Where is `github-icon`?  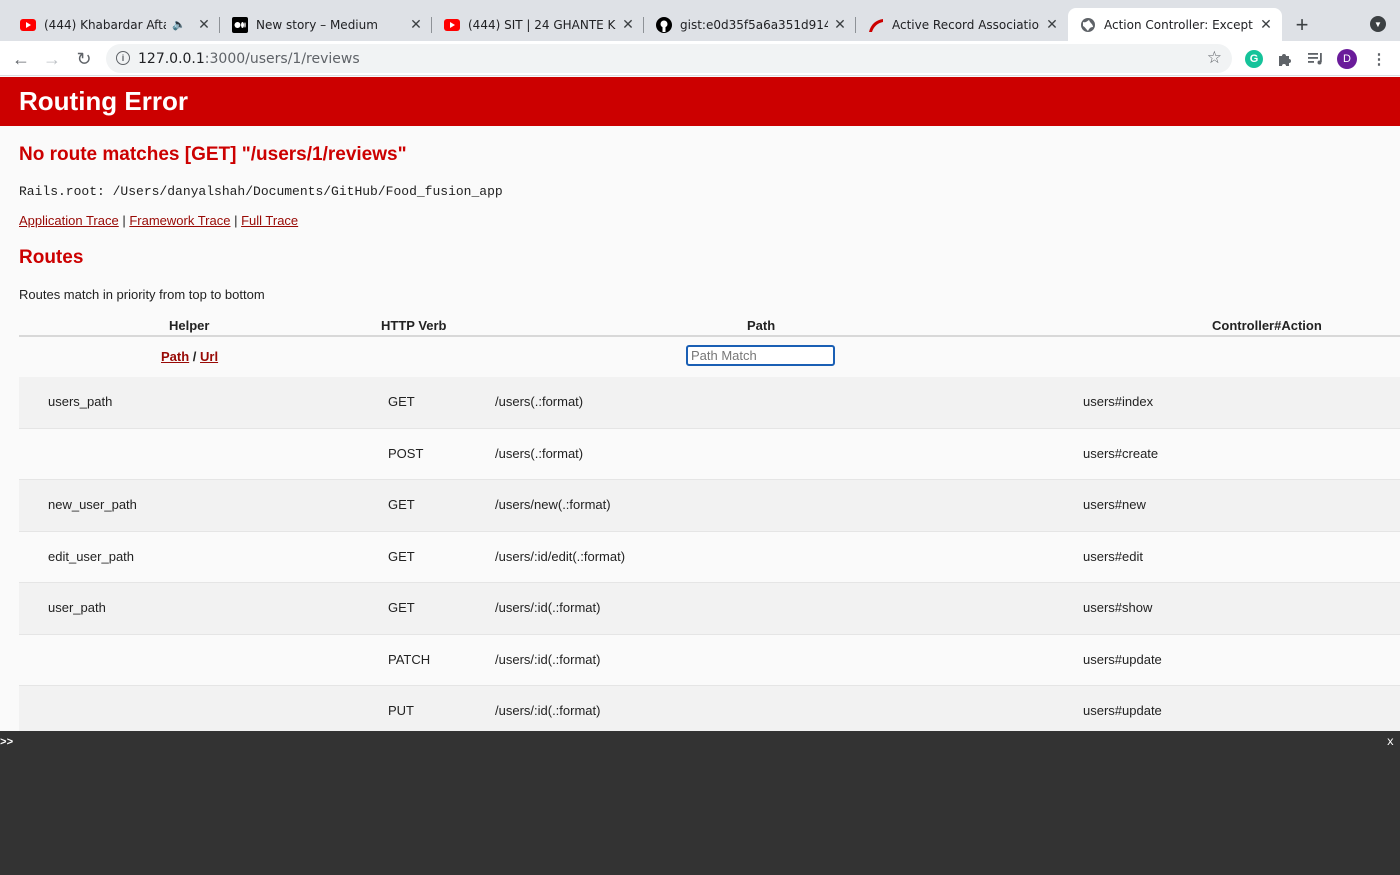 github-icon is located at coordinates (664, 24).